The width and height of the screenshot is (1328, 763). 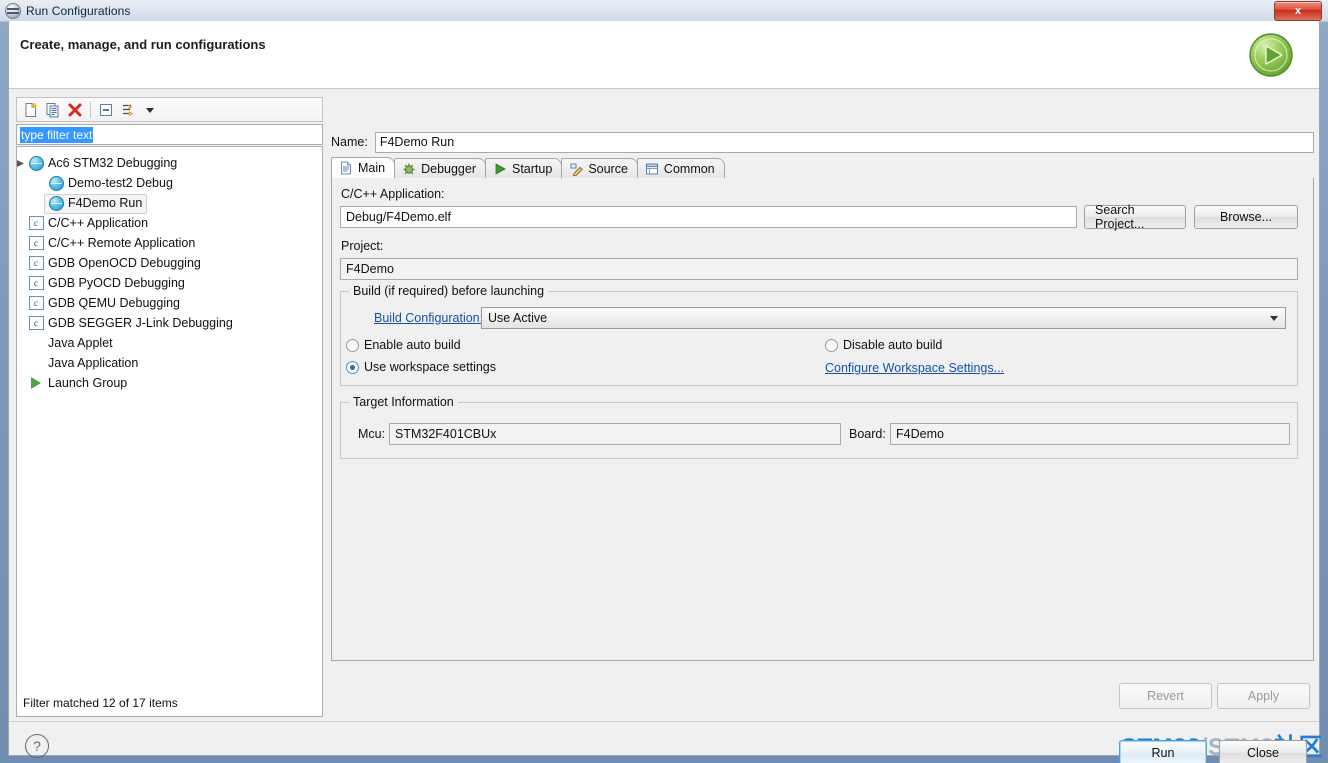 I want to click on enable-auto-build-radio: Enable auto build, so click(x=403, y=345).